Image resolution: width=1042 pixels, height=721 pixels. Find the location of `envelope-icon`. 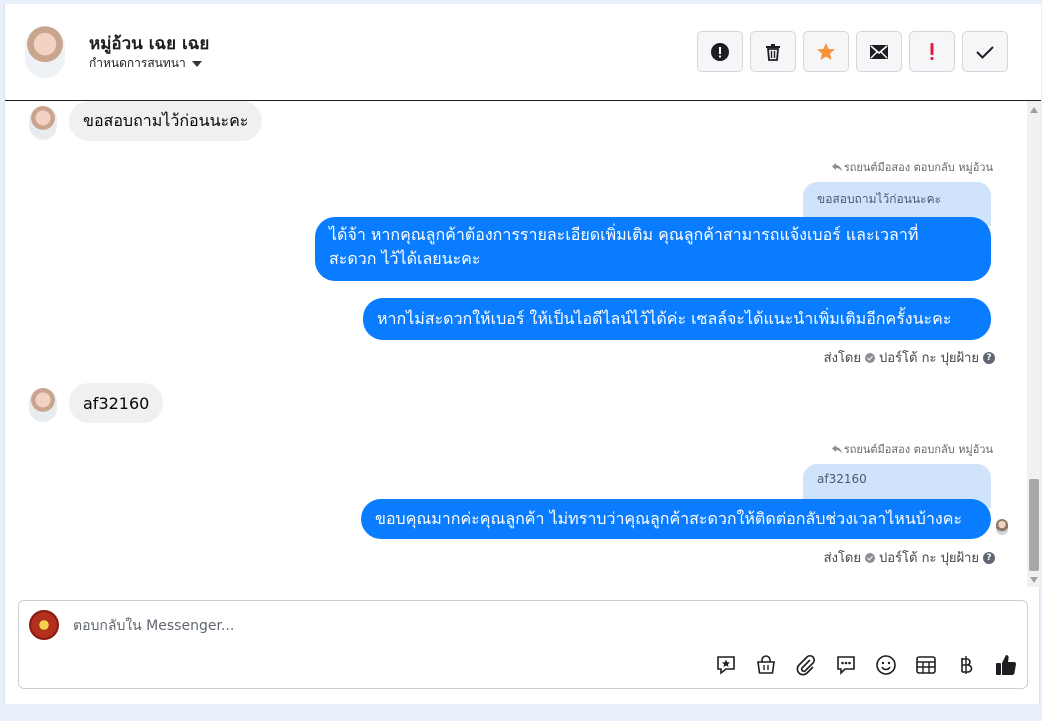

envelope-icon is located at coordinates (879, 51).